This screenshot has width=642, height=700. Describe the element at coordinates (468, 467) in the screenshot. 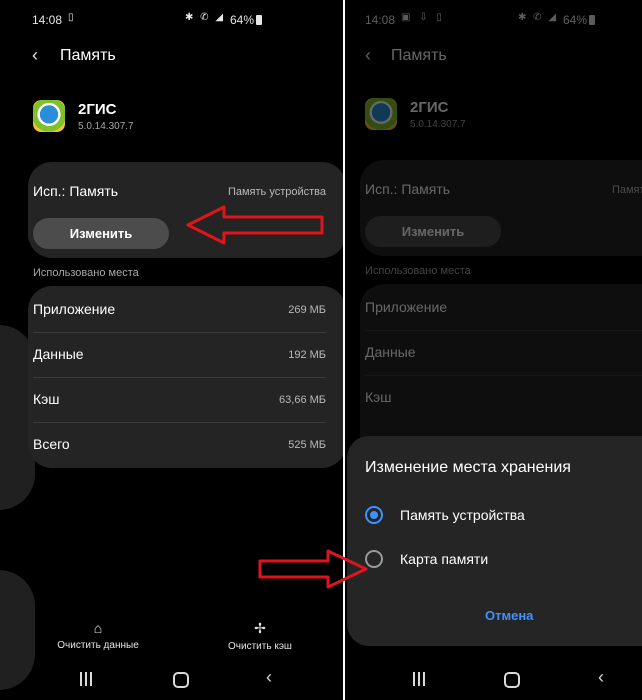

I see `dialog-title: Изменение места хранения` at that location.